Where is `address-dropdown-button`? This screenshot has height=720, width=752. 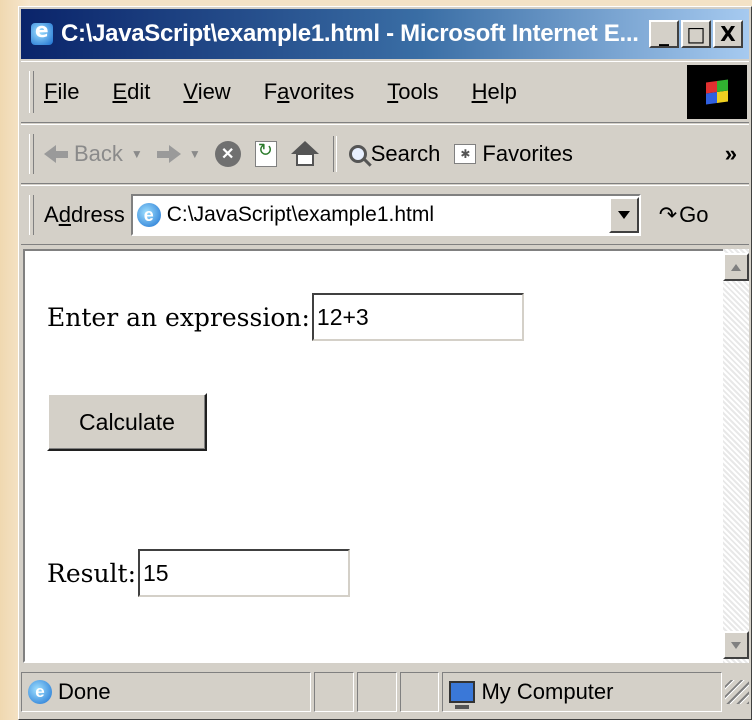
address-dropdown-button is located at coordinates (623, 215).